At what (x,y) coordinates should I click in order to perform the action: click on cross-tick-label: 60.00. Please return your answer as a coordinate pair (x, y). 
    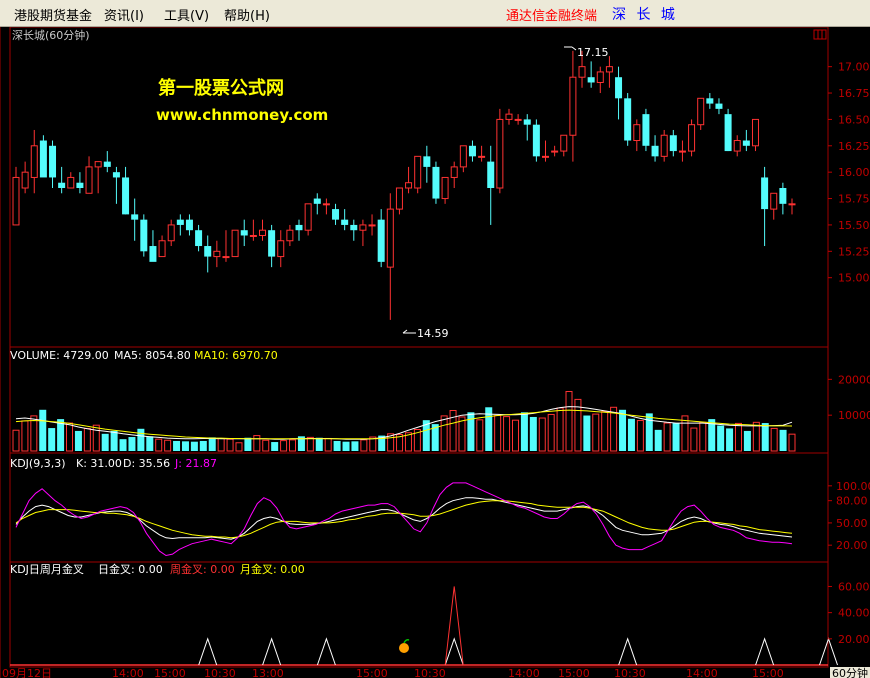
    Looking at the image, I should click on (854, 586).